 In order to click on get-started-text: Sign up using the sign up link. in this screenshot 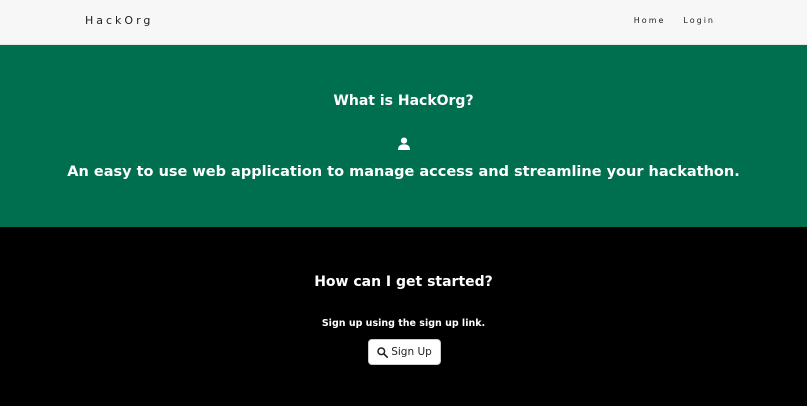, I will do `click(403, 323)`.